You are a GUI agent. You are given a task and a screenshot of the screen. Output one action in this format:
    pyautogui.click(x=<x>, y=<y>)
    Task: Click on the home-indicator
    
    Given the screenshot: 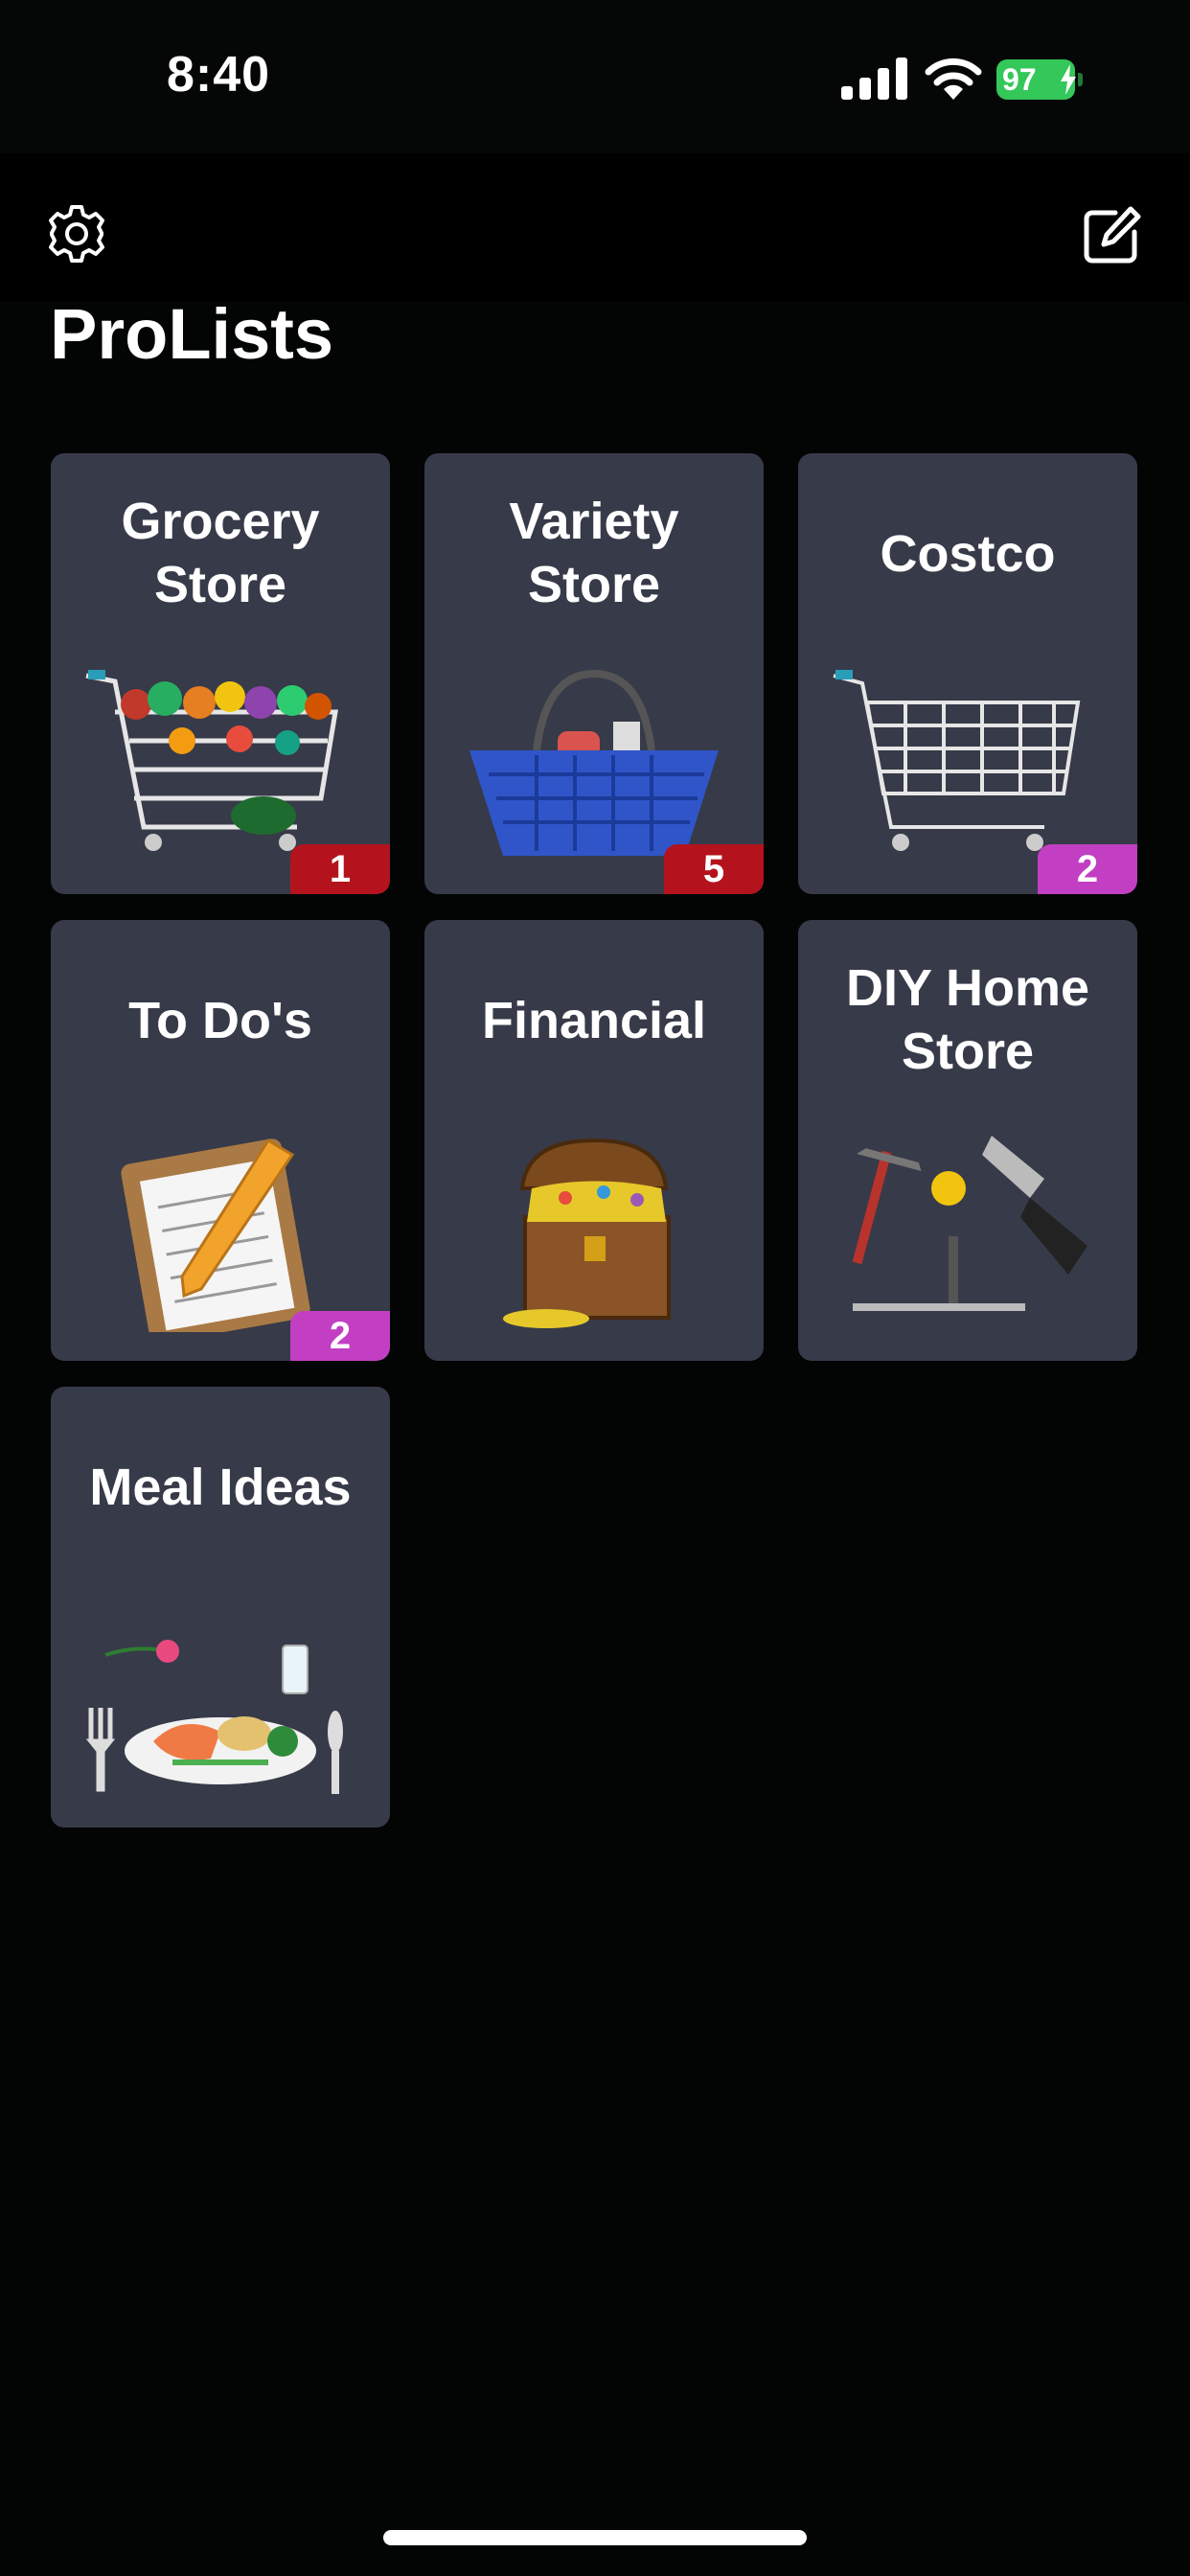 What is the action you would take?
    pyautogui.click(x=595, y=2537)
    